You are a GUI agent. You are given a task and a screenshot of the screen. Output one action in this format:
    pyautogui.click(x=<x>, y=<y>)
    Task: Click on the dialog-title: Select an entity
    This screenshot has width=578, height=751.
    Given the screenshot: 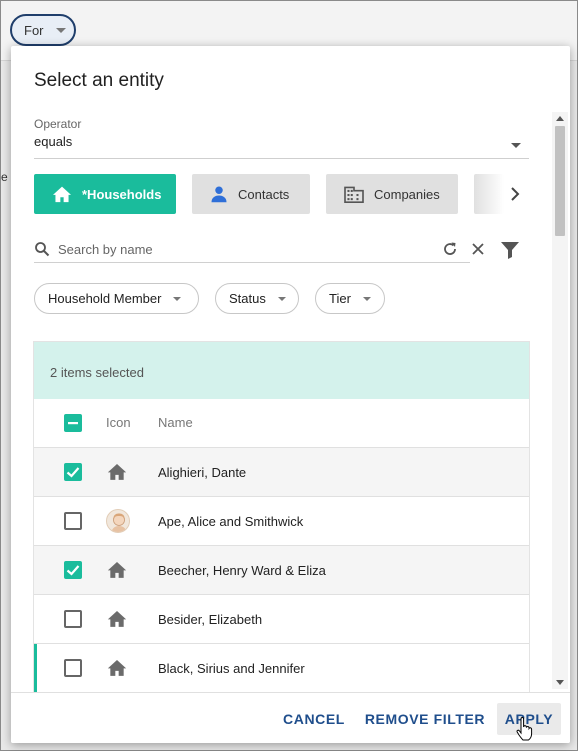 What is the action you would take?
    pyautogui.click(x=99, y=80)
    